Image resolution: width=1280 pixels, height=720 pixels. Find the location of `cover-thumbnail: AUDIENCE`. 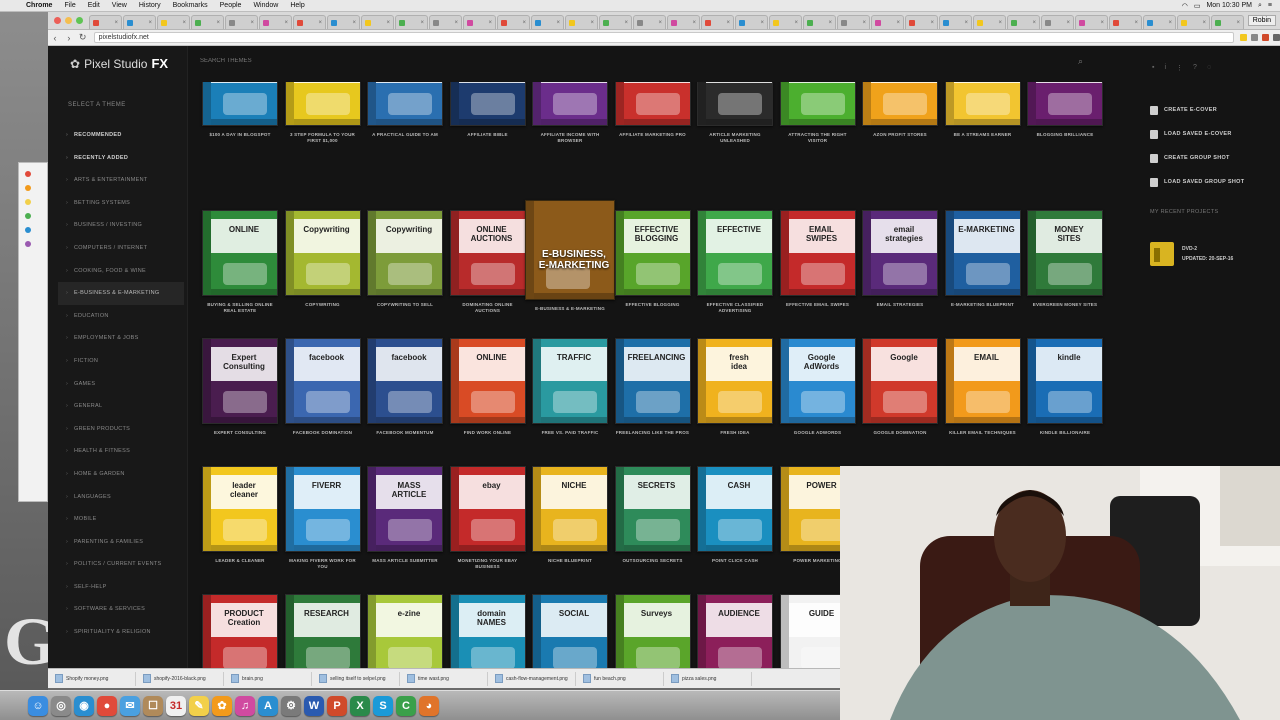

cover-thumbnail: AUDIENCE is located at coordinates (735, 633).